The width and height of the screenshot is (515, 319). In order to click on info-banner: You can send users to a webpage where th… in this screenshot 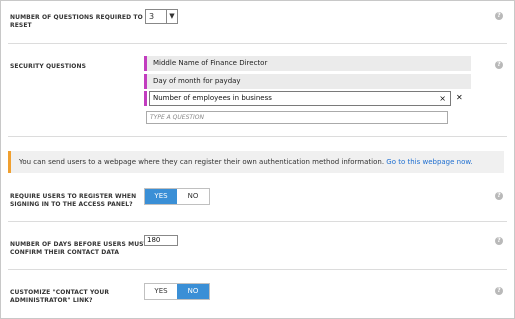, I will do `click(256, 162)`.